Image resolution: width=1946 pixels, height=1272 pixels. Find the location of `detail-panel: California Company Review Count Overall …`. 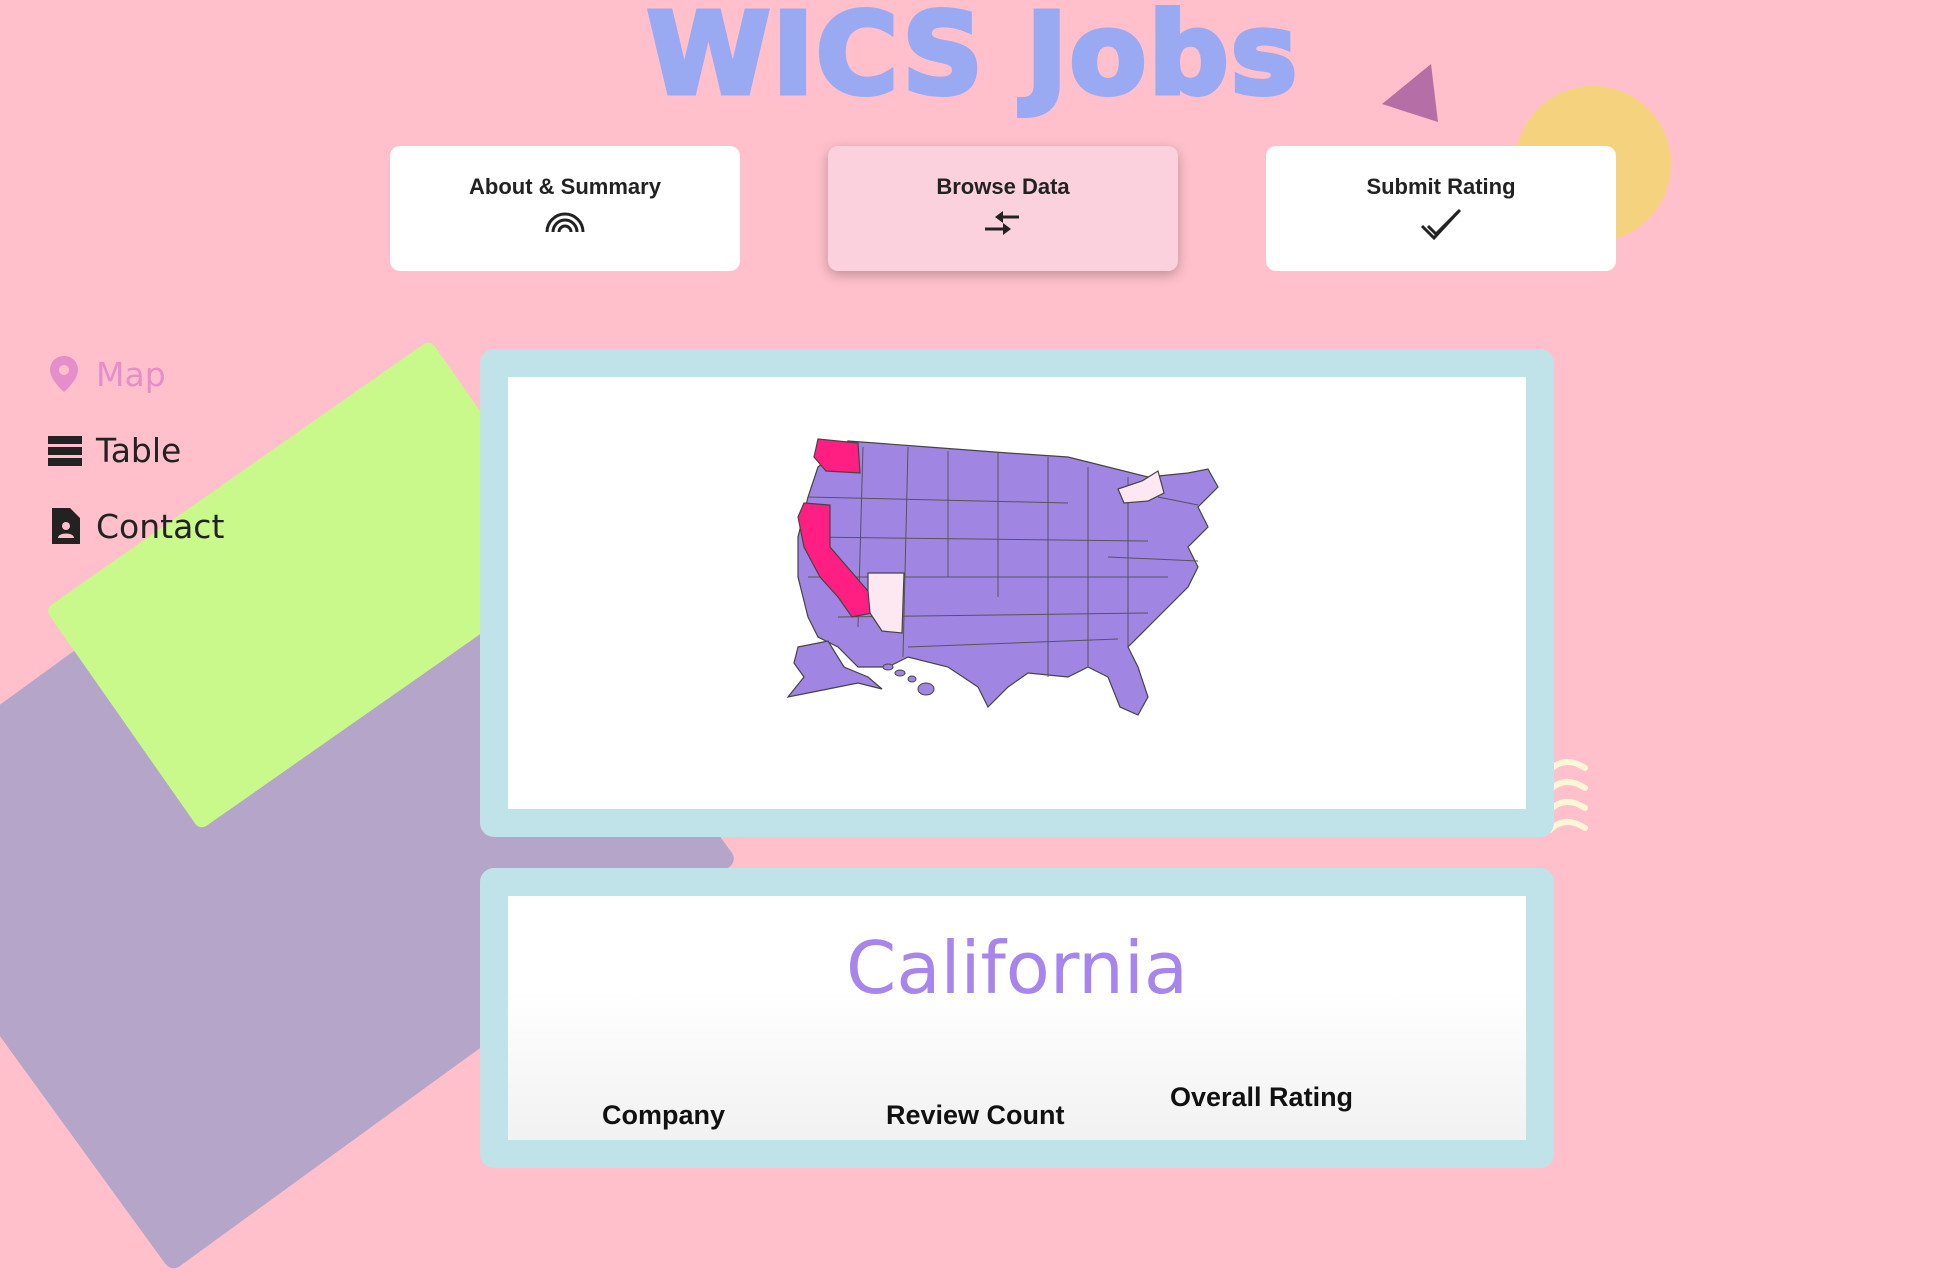

detail-panel: California Company Review Count Overall … is located at coordinates (1017, 1018).